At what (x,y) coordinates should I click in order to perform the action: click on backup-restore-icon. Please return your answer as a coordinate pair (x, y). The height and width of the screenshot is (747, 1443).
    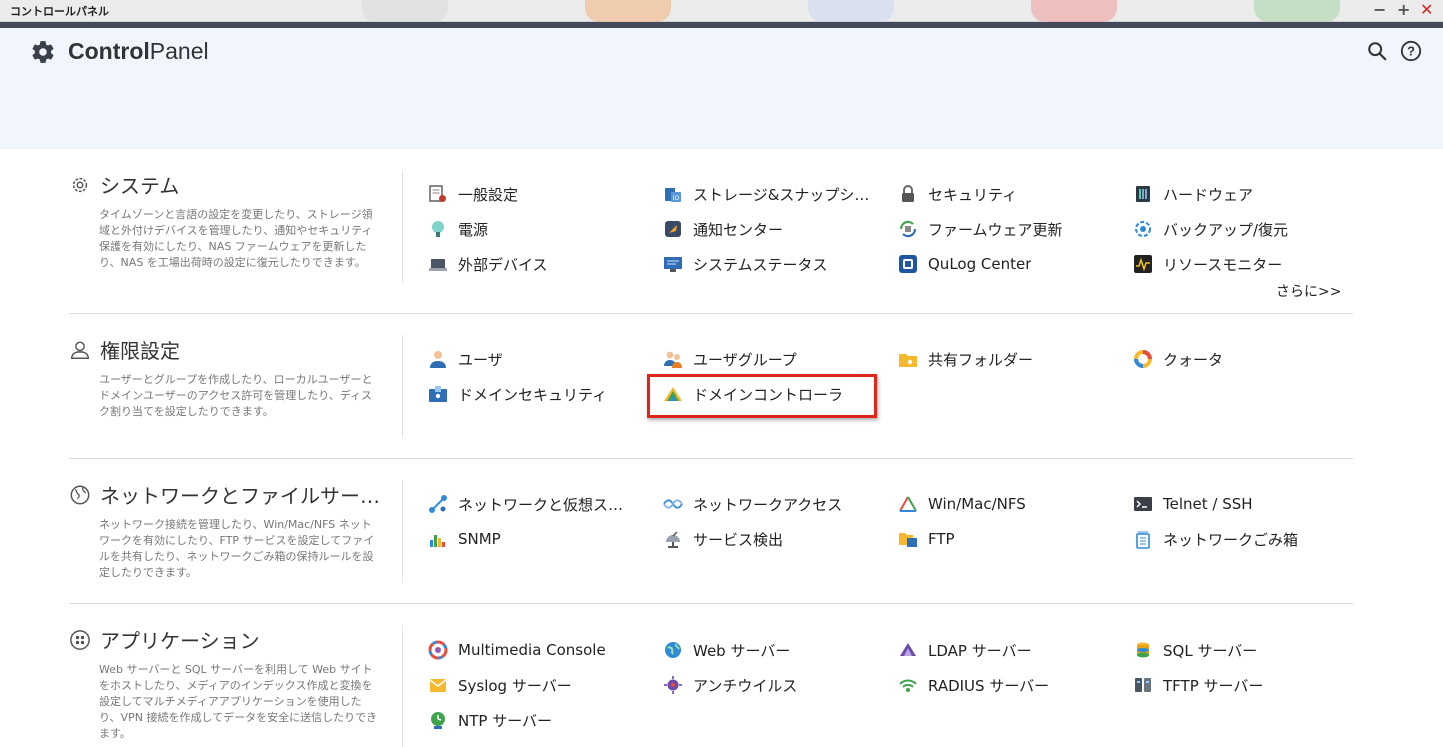
    Looking at the image, I should click on (1143, 229).